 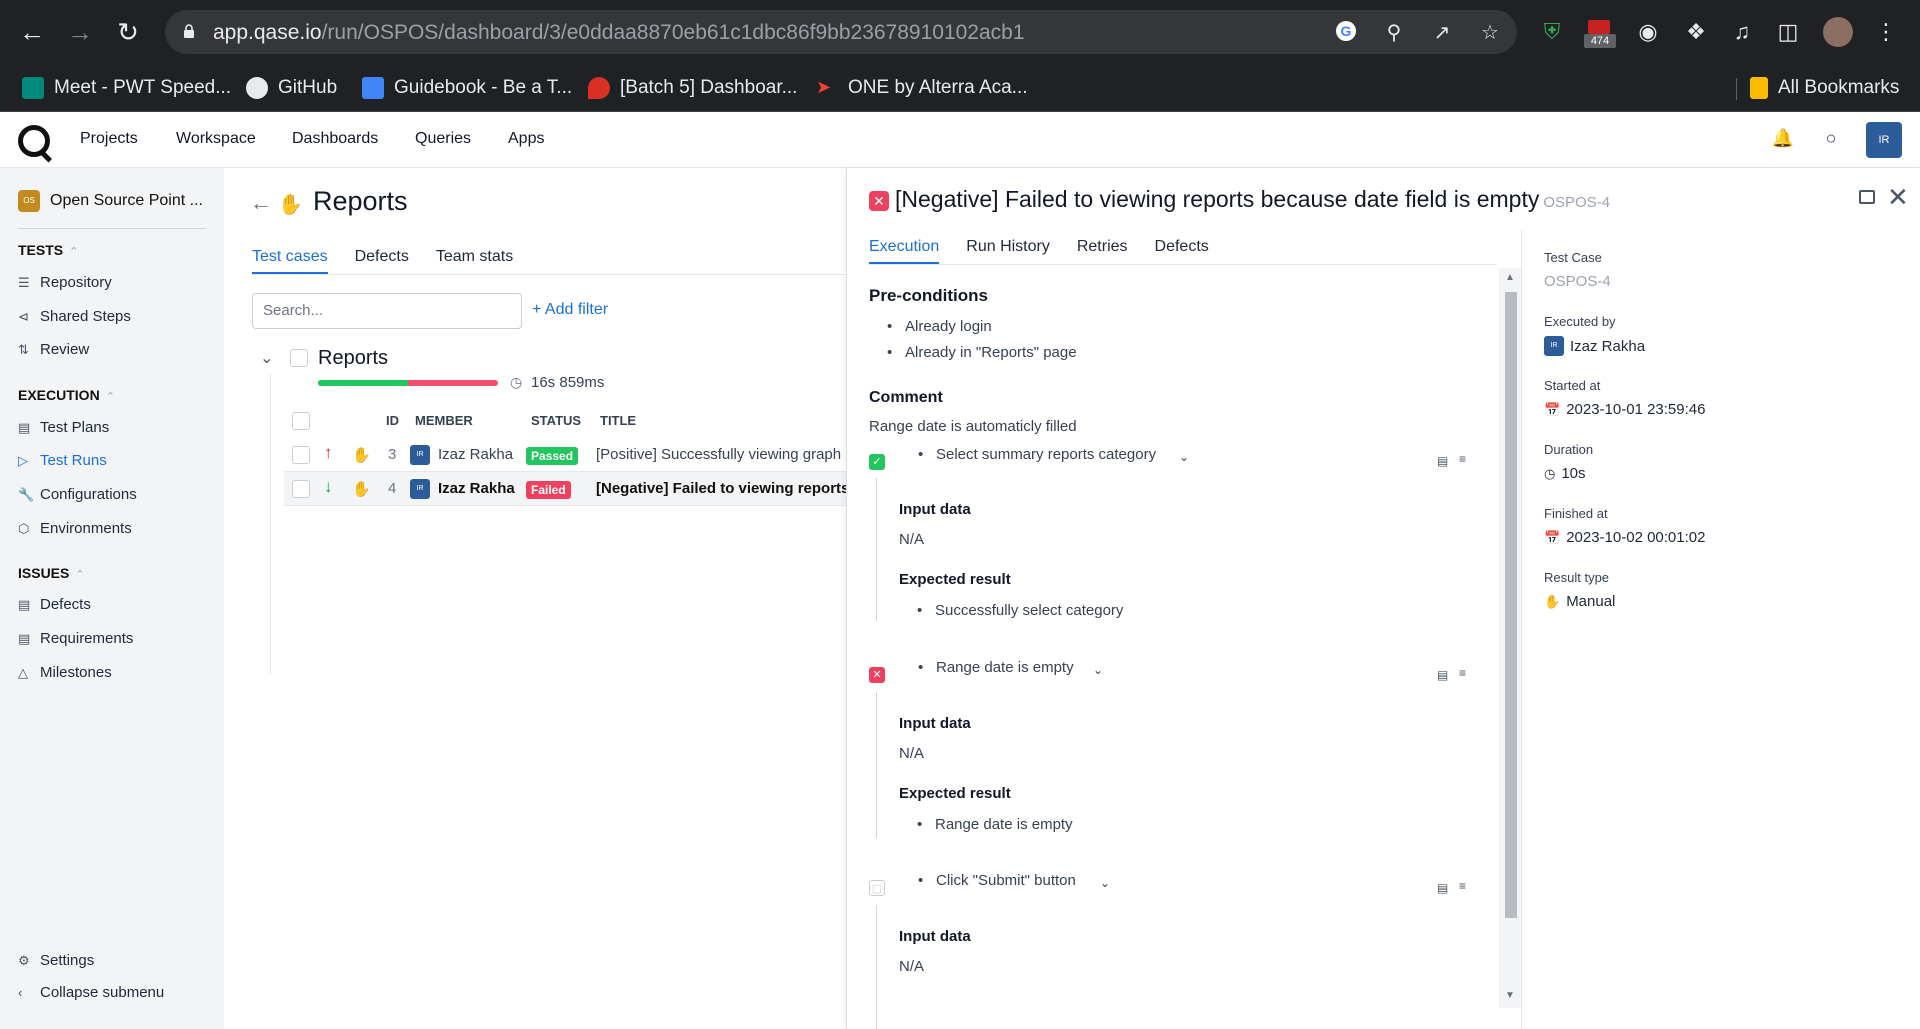 What do you see at coordinates (20, 992) in the screenshot?
I see `chevron-left-icon: ‹` at bounding box center [20, 992].